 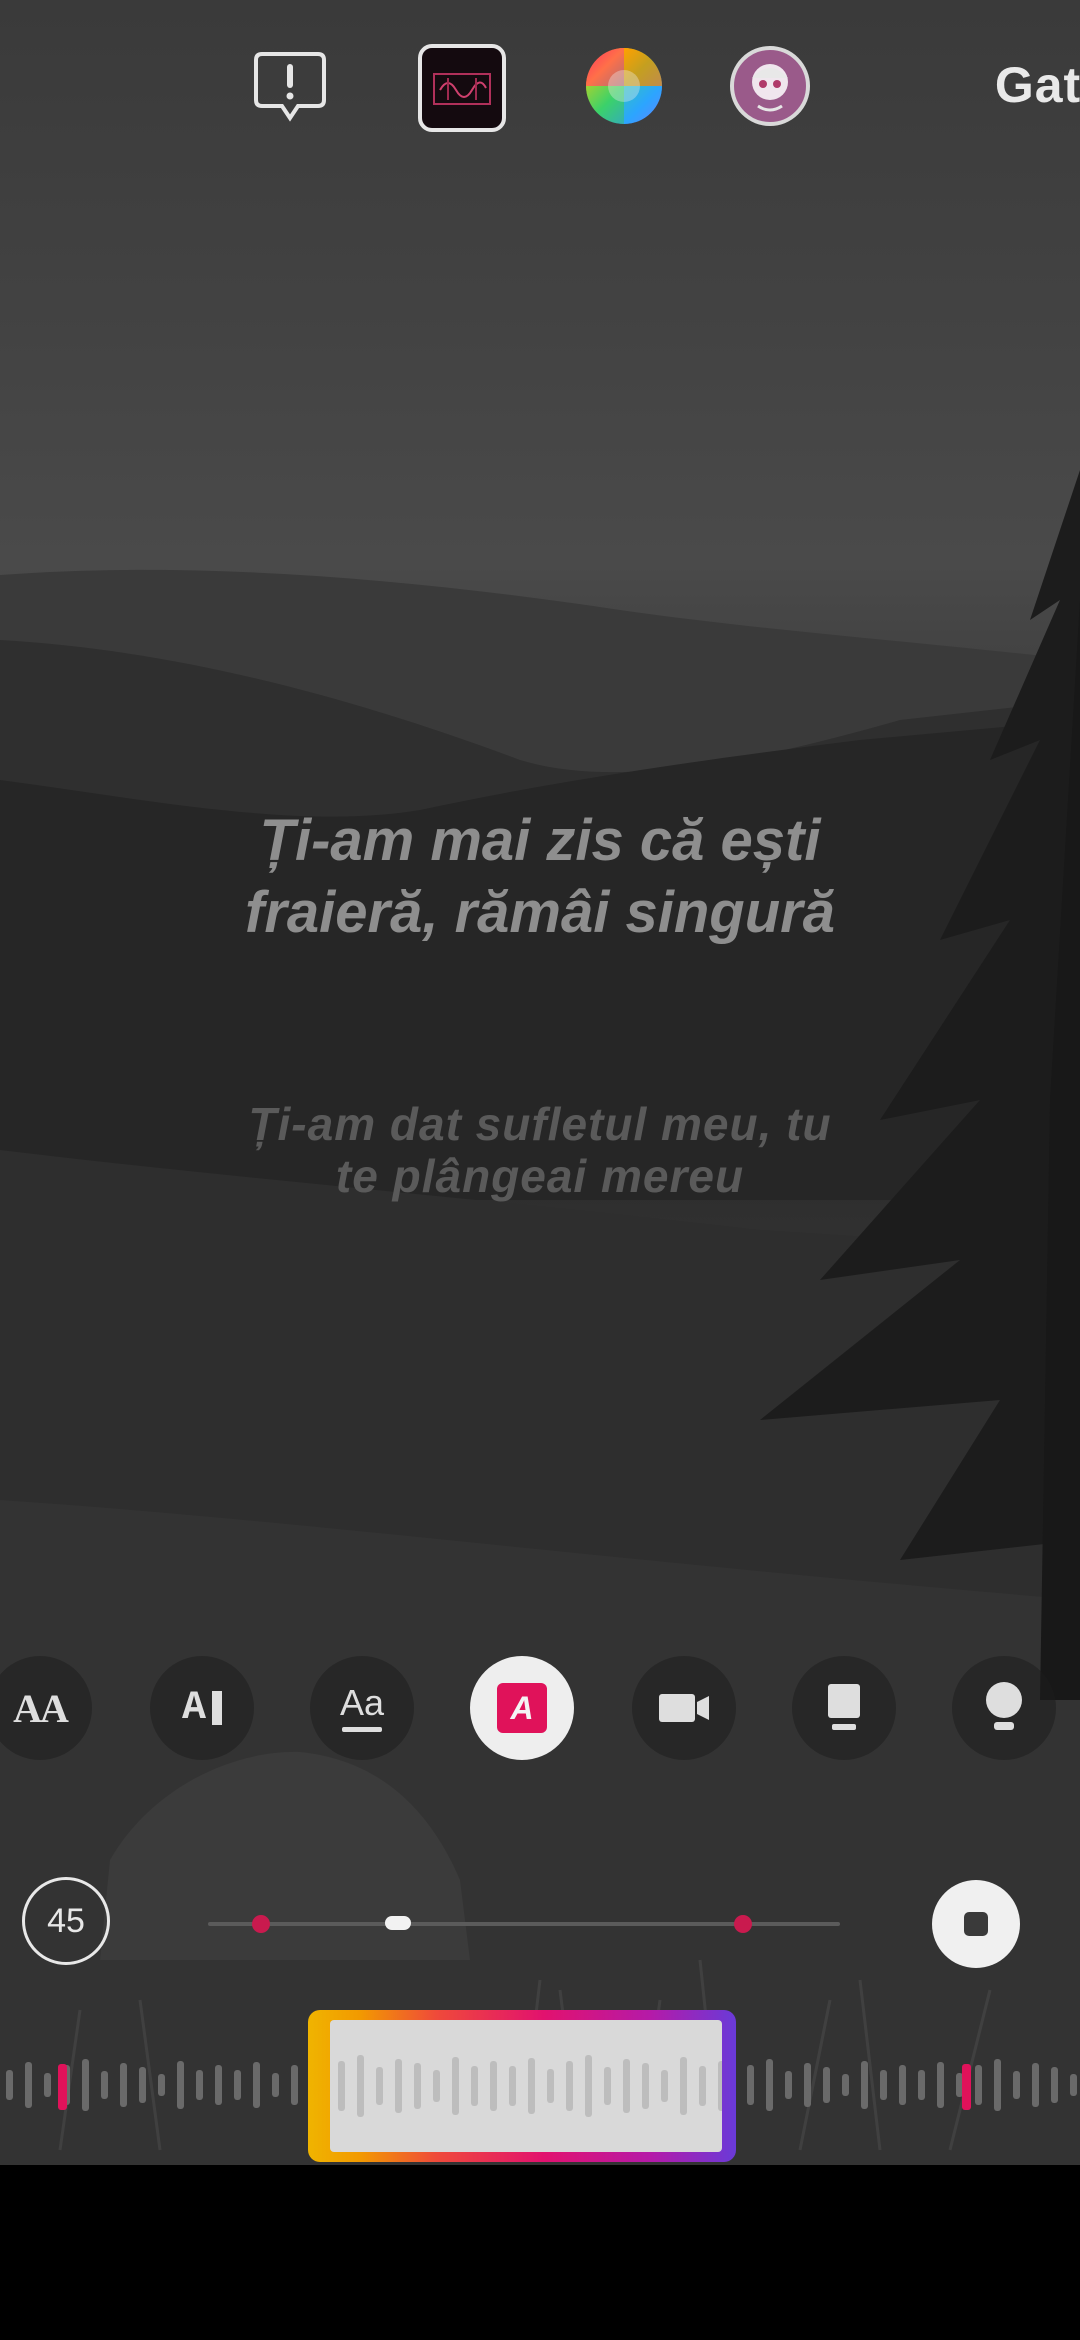 What do you see at coordinates (540, 2252) in the screenshot?
I see `bottom-bar` at bounding box center [540, 2252].